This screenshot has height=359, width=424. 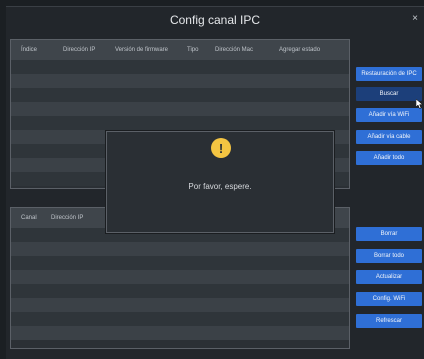 I want to click on please-wait-message: Por favor, espere., so click(x=220, y=186).